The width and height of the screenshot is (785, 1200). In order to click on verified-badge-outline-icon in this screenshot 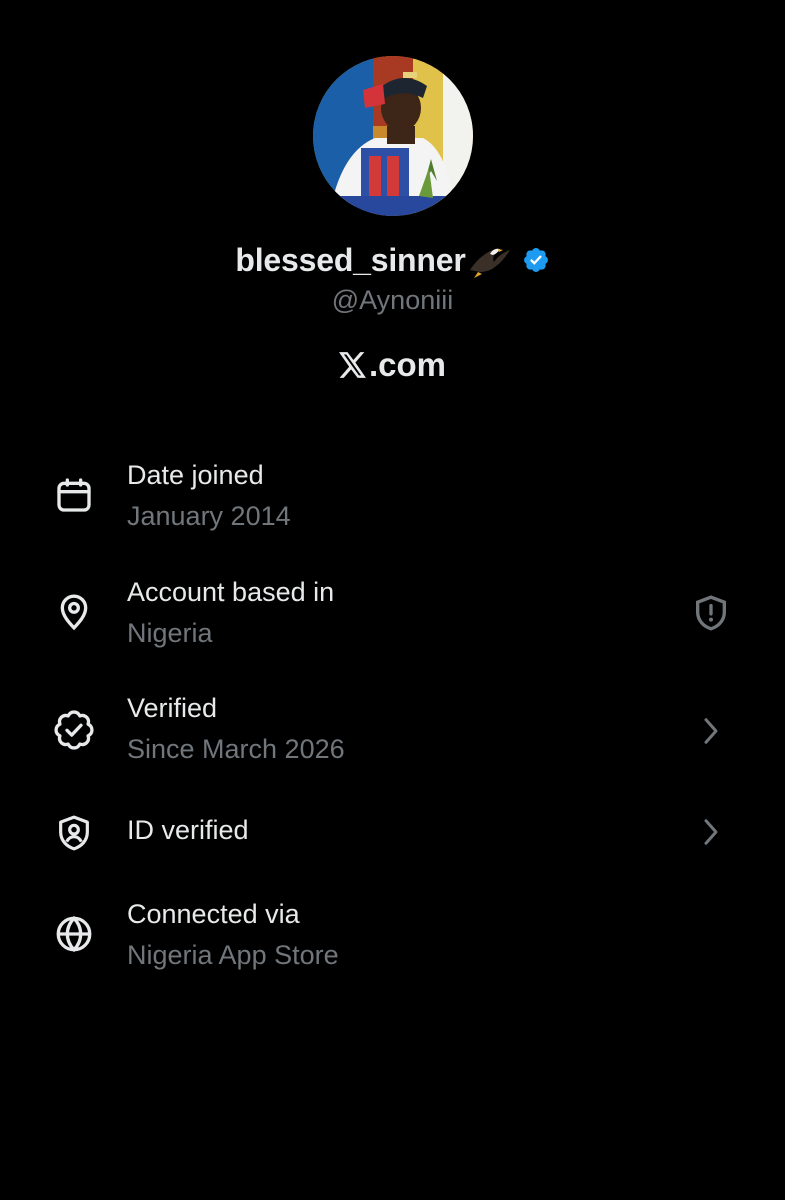, I will do `click(74, 730)`.